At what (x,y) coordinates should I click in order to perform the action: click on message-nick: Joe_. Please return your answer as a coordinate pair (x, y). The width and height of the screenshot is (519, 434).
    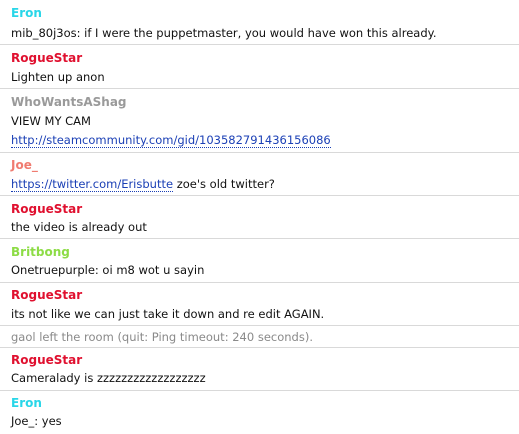
    Looking at the image, I should click on (24, 165).